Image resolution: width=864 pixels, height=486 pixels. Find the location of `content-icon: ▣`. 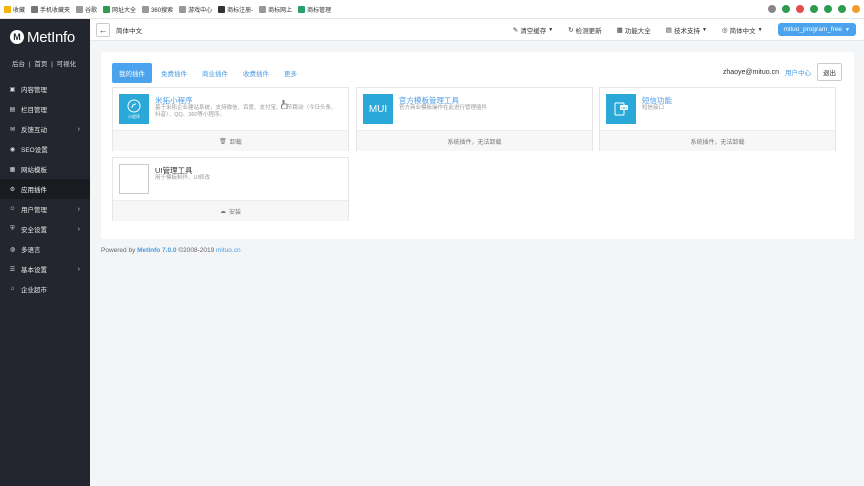

content-icon: ▣ is located at coordinates (12, 89).